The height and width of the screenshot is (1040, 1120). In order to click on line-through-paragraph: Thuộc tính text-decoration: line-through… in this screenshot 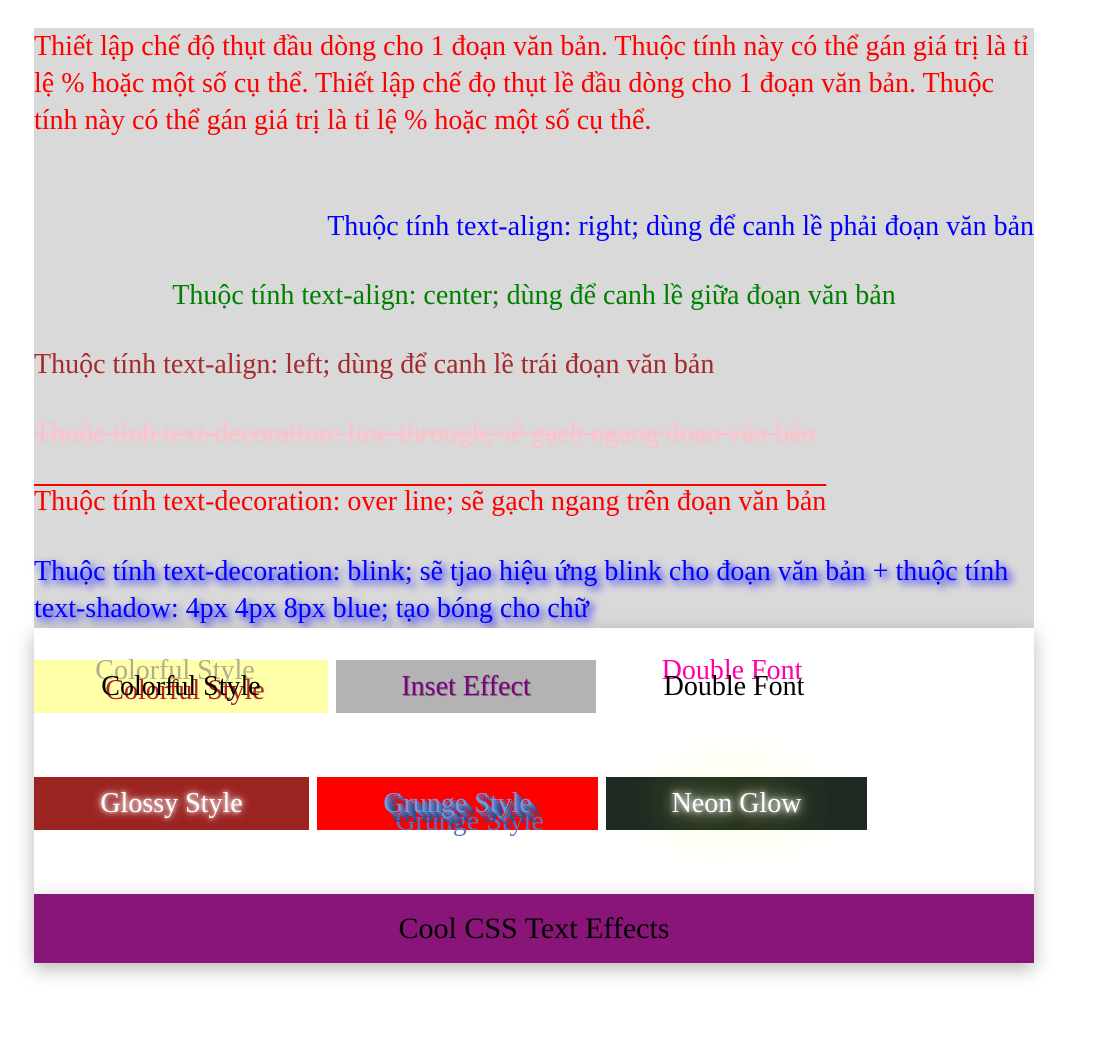, I will do `click(425, 433)`.